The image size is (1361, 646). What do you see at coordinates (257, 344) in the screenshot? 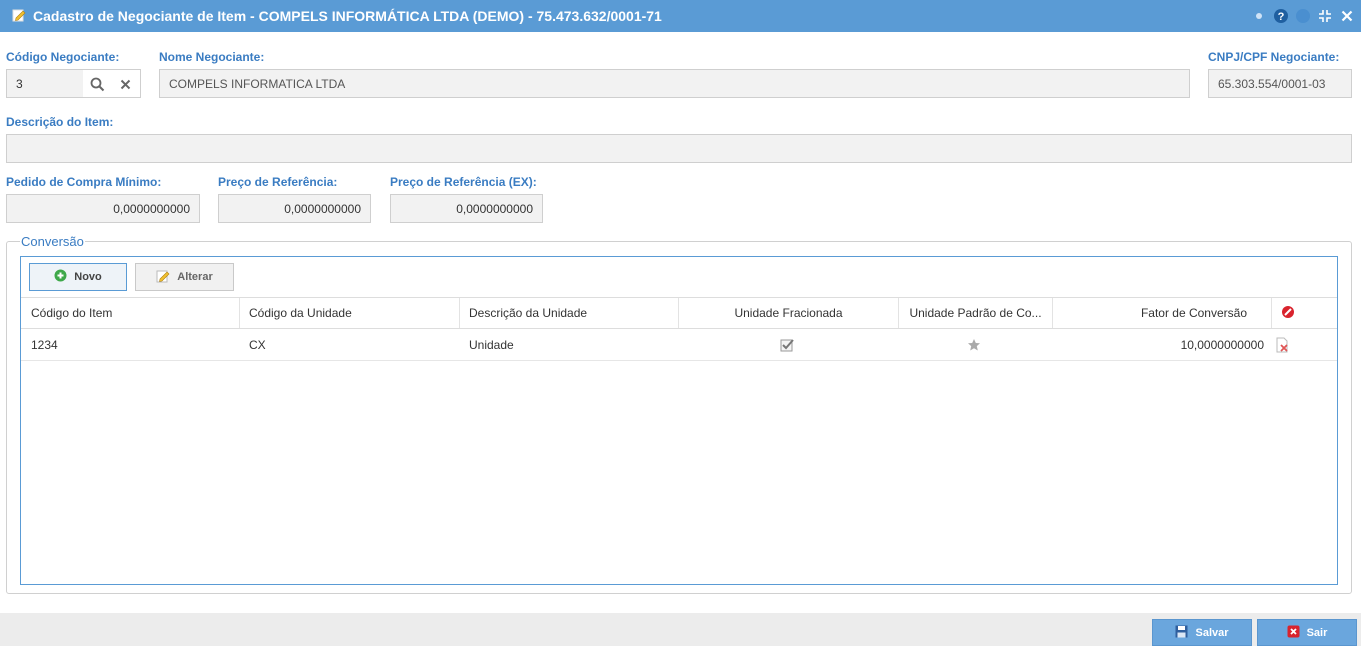
I see `cell-codigo-unidade: CX` at bounding box center [257, 344].